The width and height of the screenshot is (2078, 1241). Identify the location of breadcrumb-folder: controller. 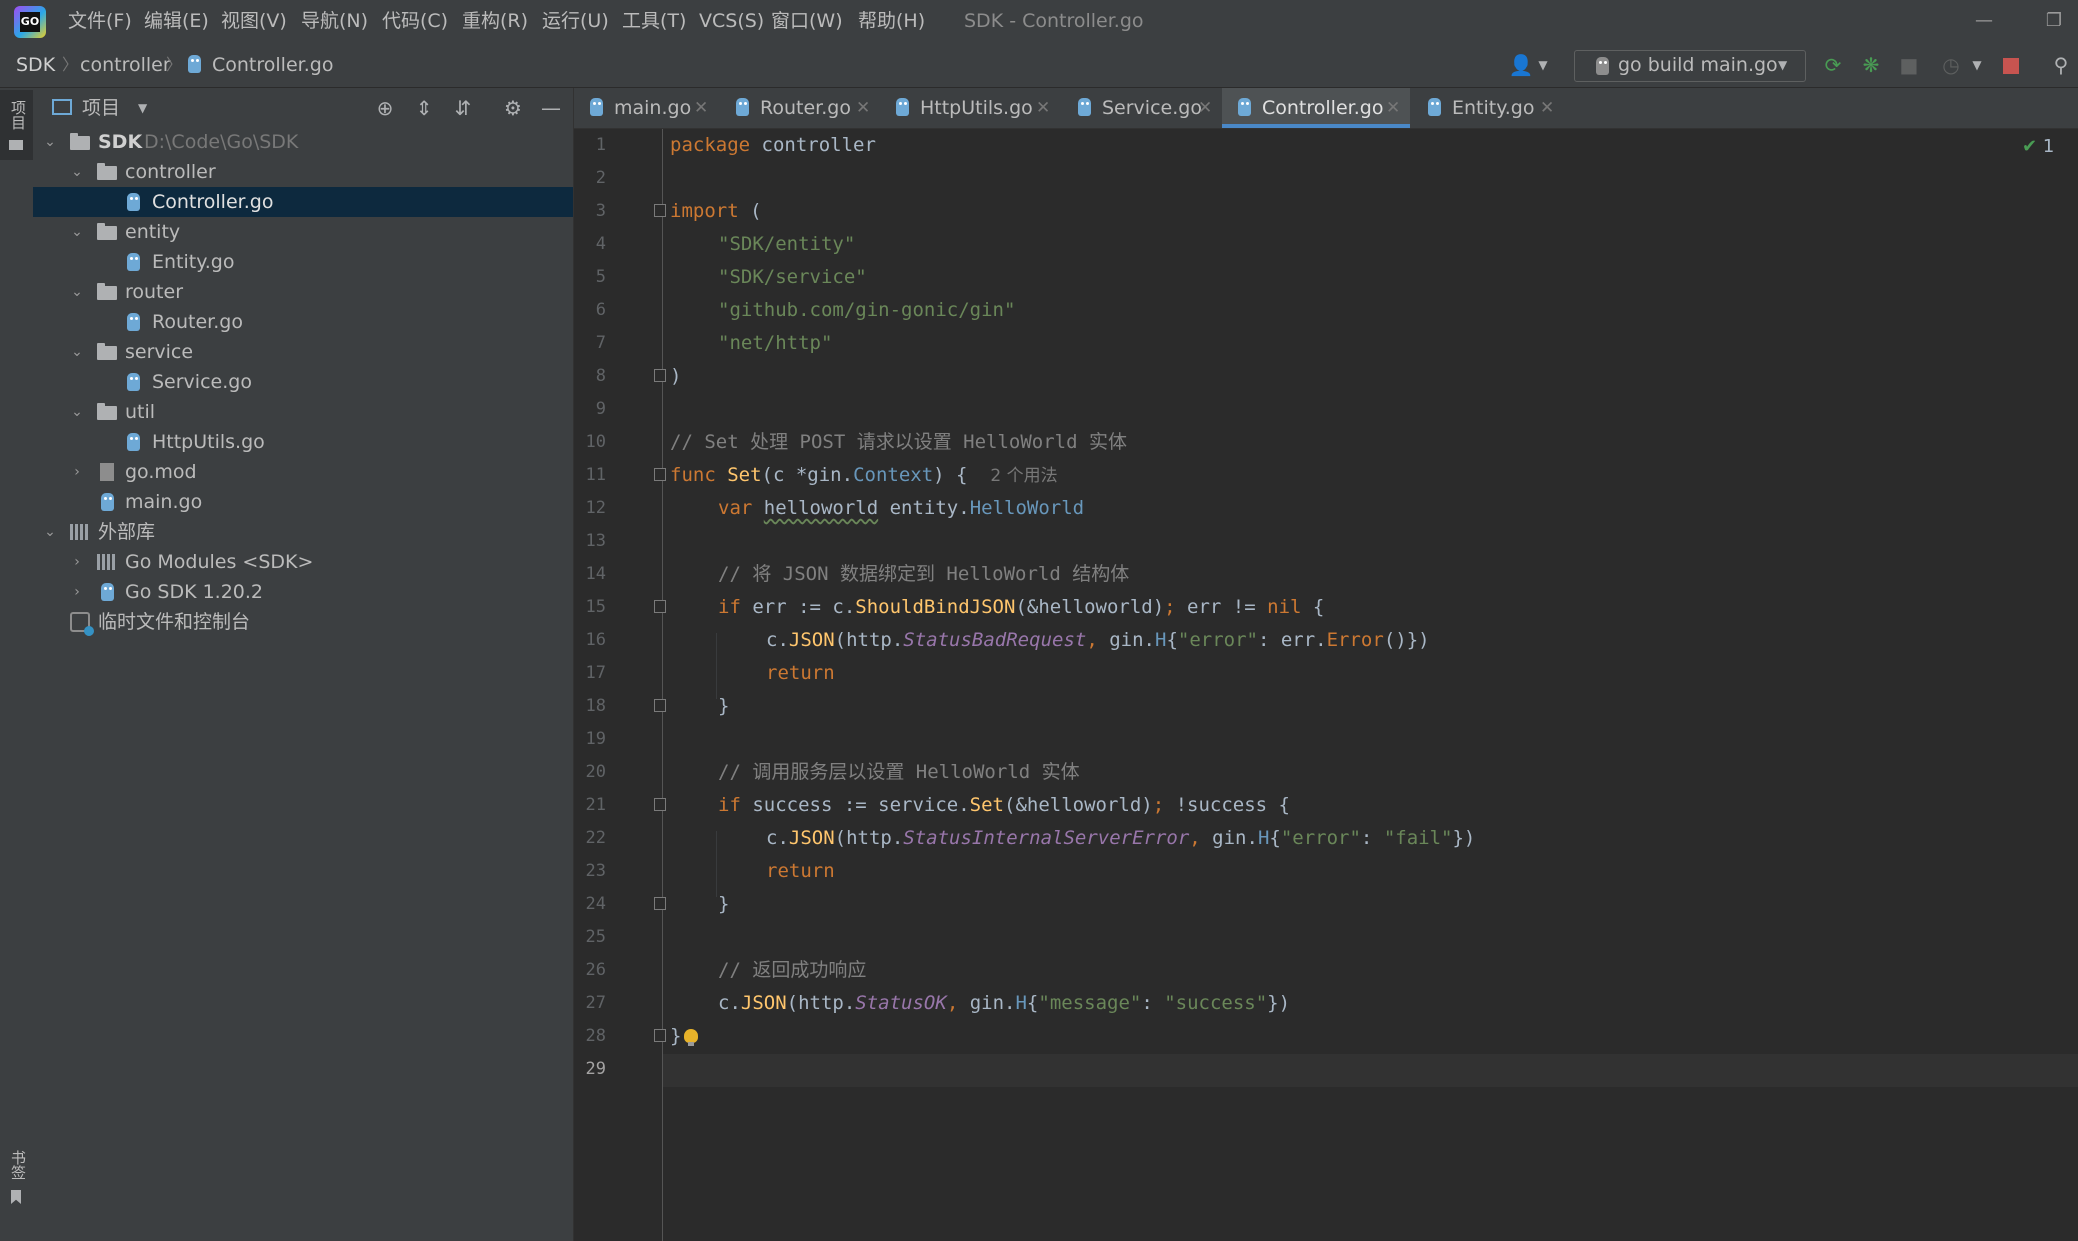
(125, 65).